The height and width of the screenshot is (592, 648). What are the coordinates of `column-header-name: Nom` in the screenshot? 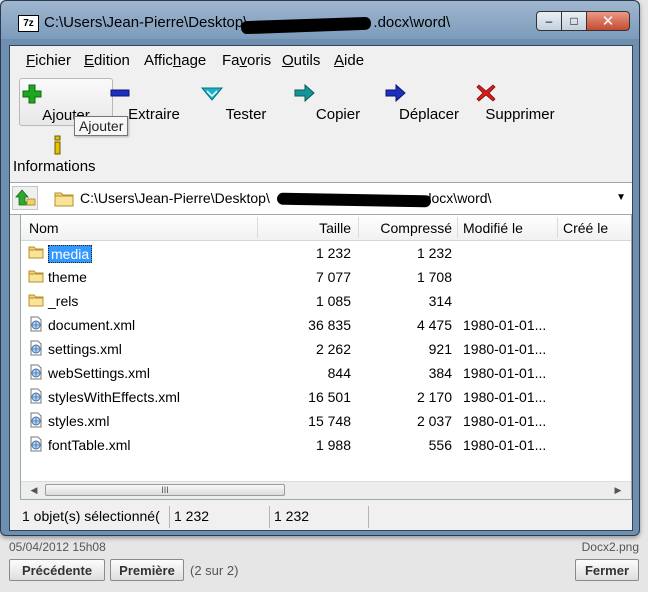 It's located at (44, 228).